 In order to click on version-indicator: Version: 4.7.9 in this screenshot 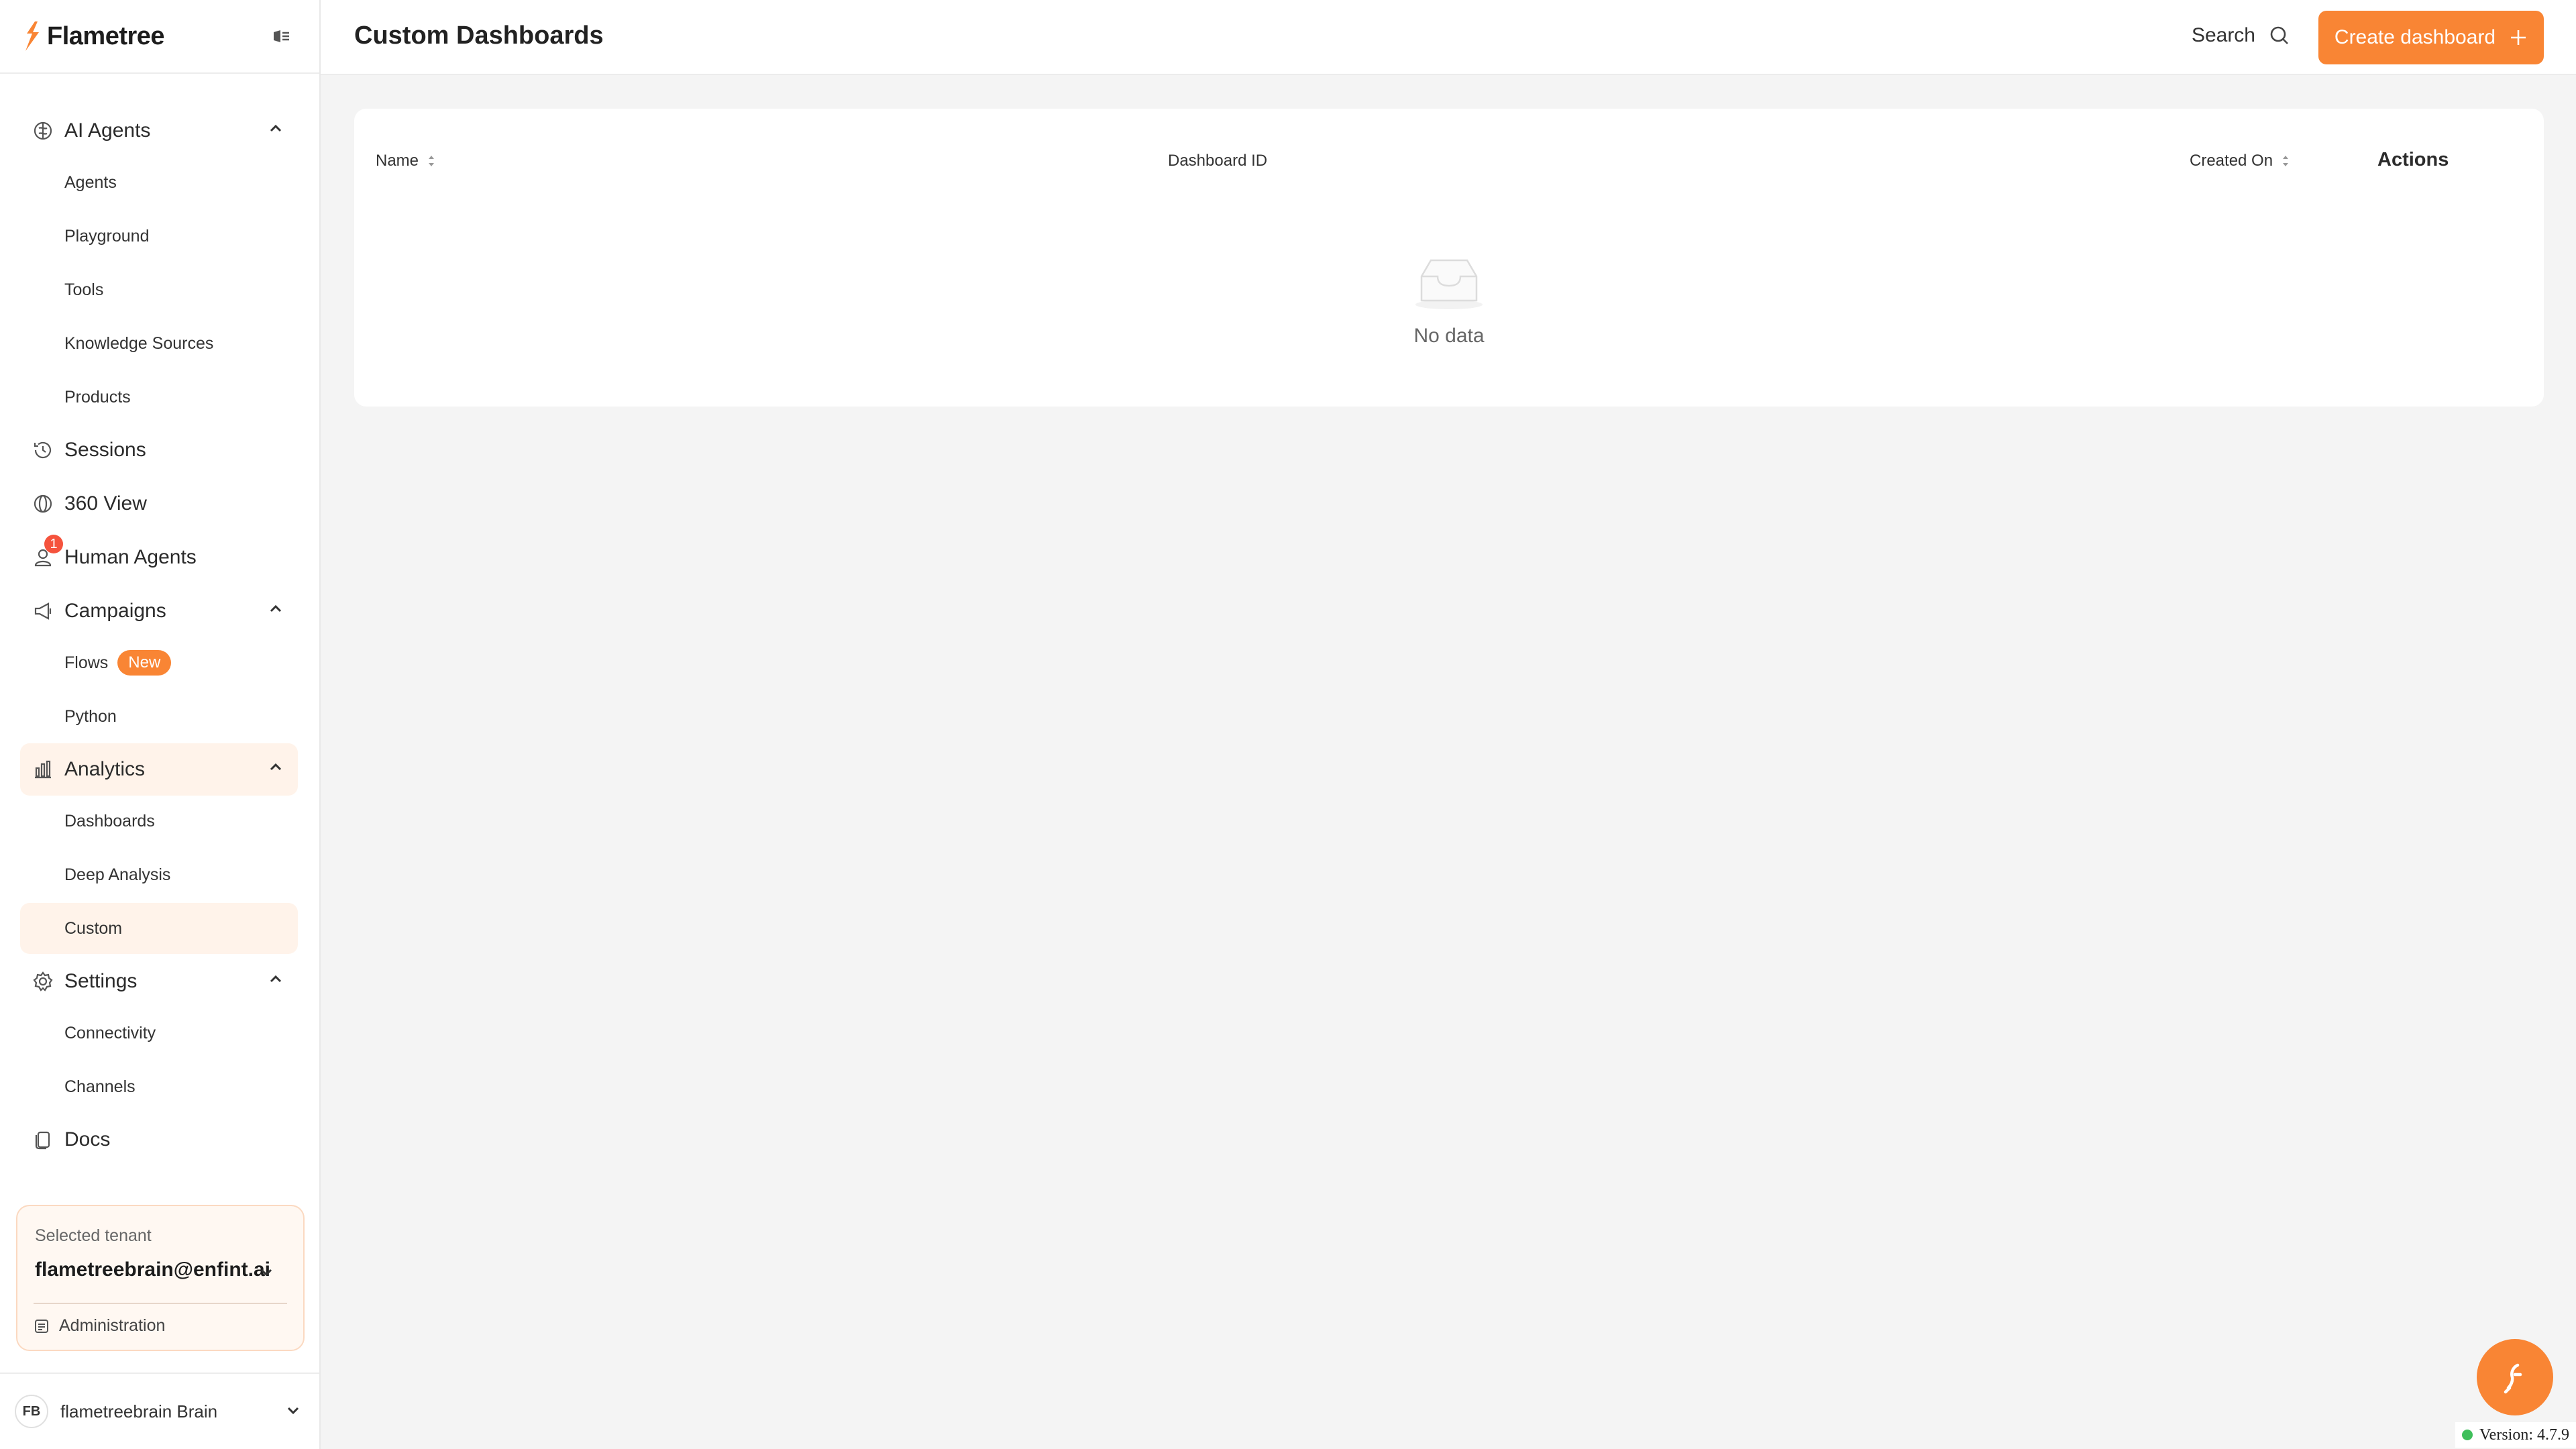, I will do `click(2515, 1435)`.